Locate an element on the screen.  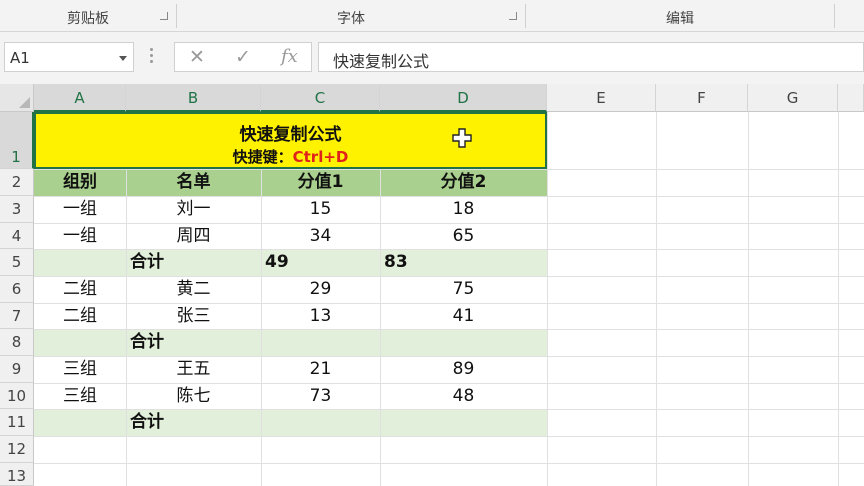
row-header-3: 3 is located at coordinates (17, 209).